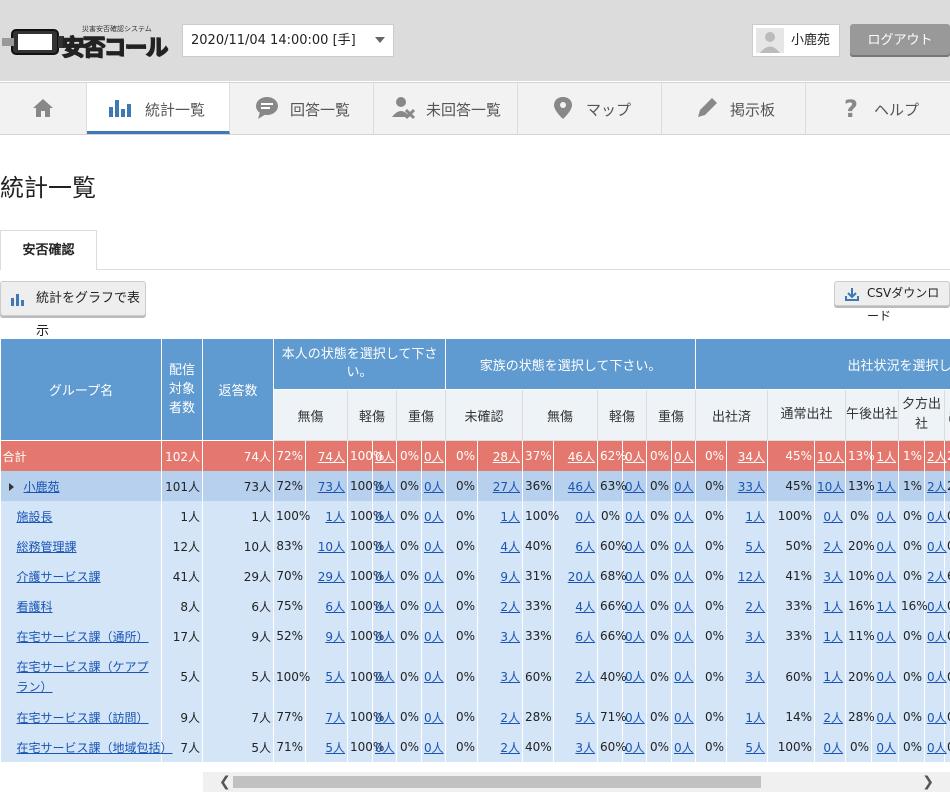  I want to click on nav-statistics: 統計一覧, so click(158, 108).